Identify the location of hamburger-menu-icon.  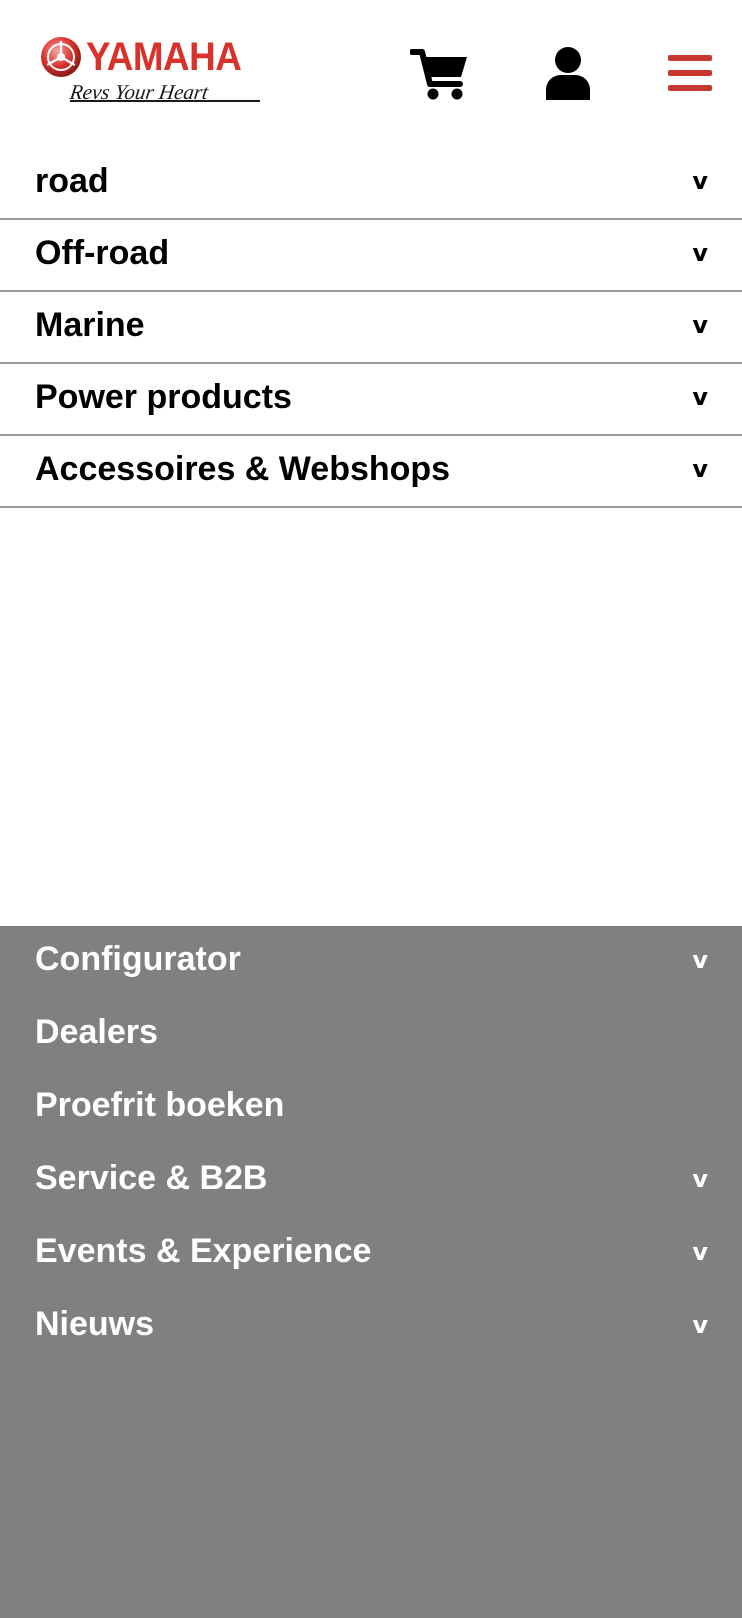
(690, 73).